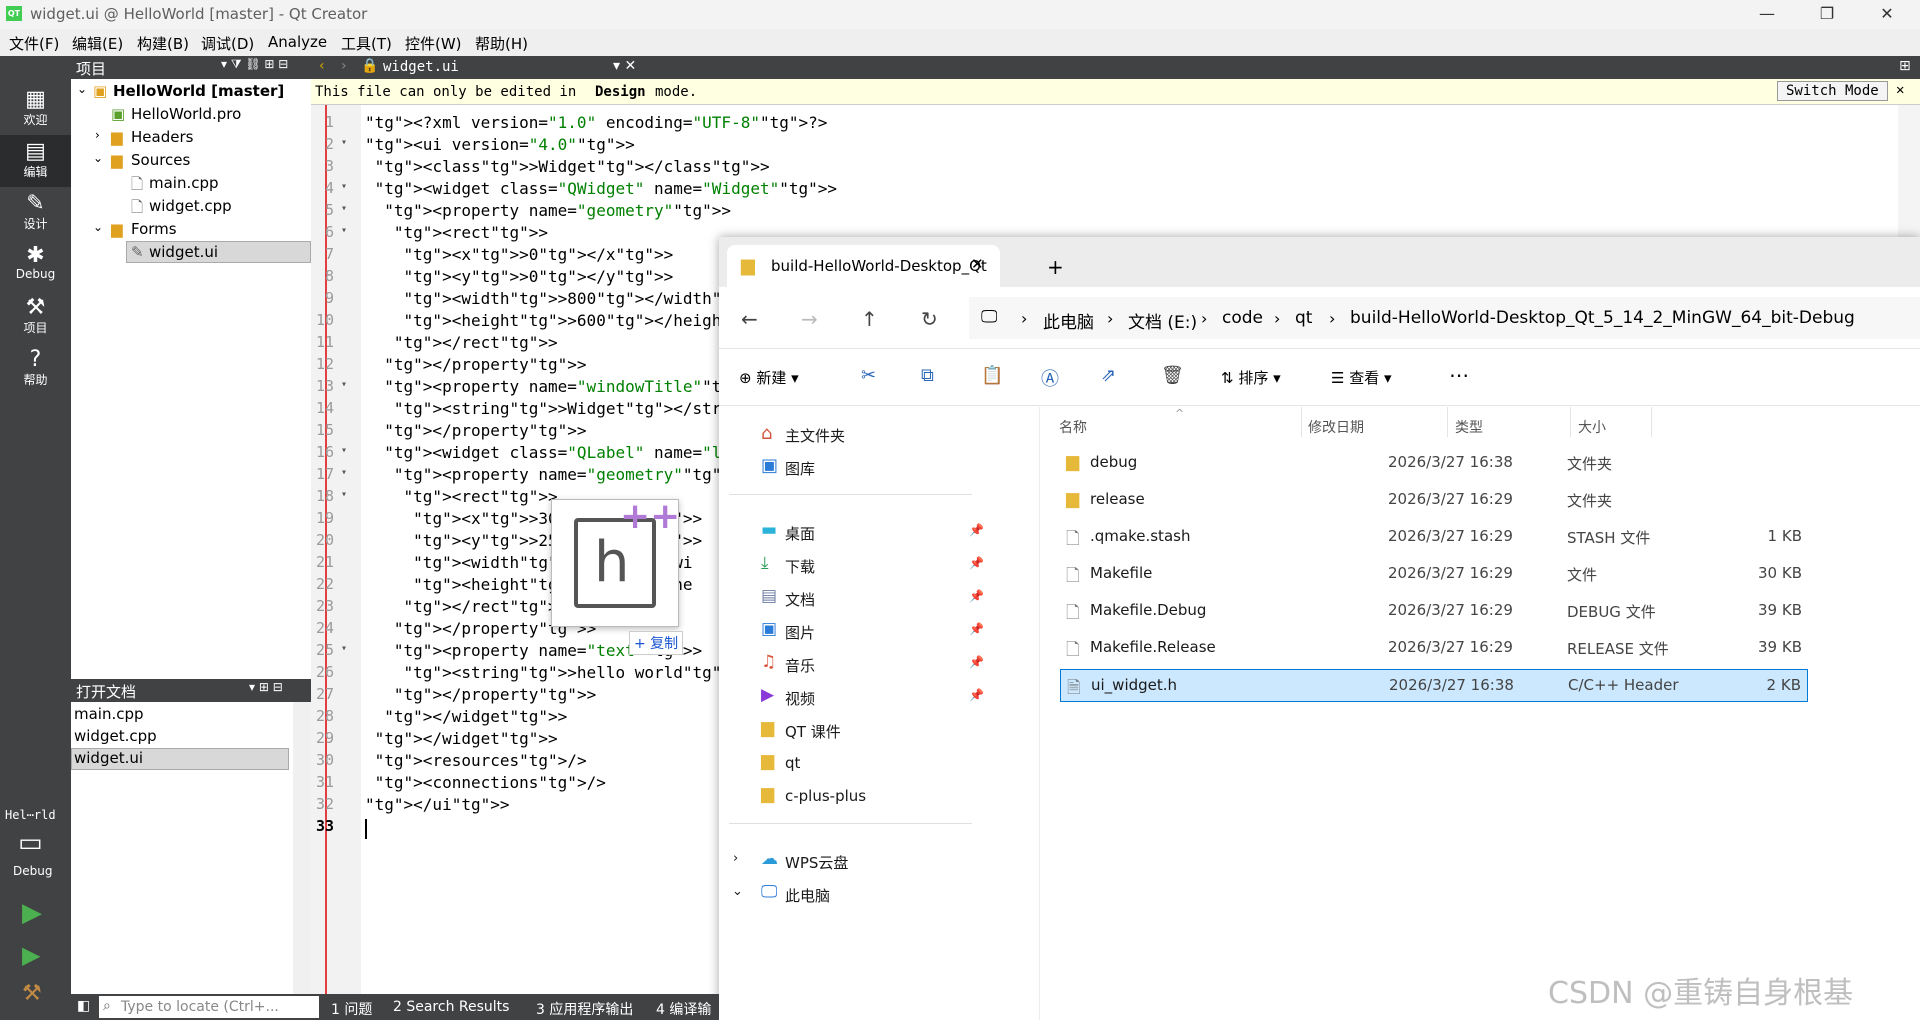 The width and height of the screenshot is (1920, 1020). Describe the element at coordinates (421, 67) in the screenshot. I see `editor-tab: widget.ui` at that location.